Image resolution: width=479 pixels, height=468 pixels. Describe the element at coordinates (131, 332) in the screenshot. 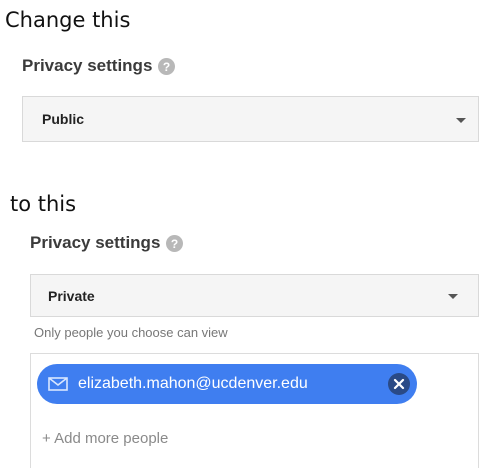

I see `privacy-hint-text: Only people you choose can view` at that location.